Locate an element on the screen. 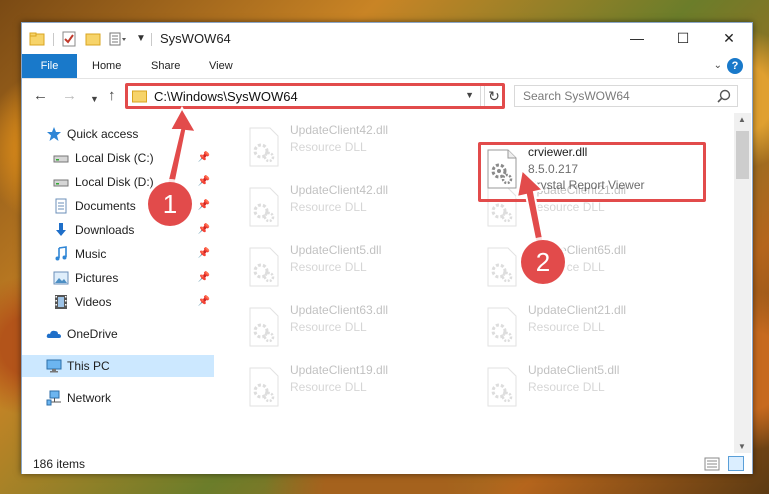 The width and height of the screenshot is (769, 494). documents-icon is located at coordinates (61, 206).